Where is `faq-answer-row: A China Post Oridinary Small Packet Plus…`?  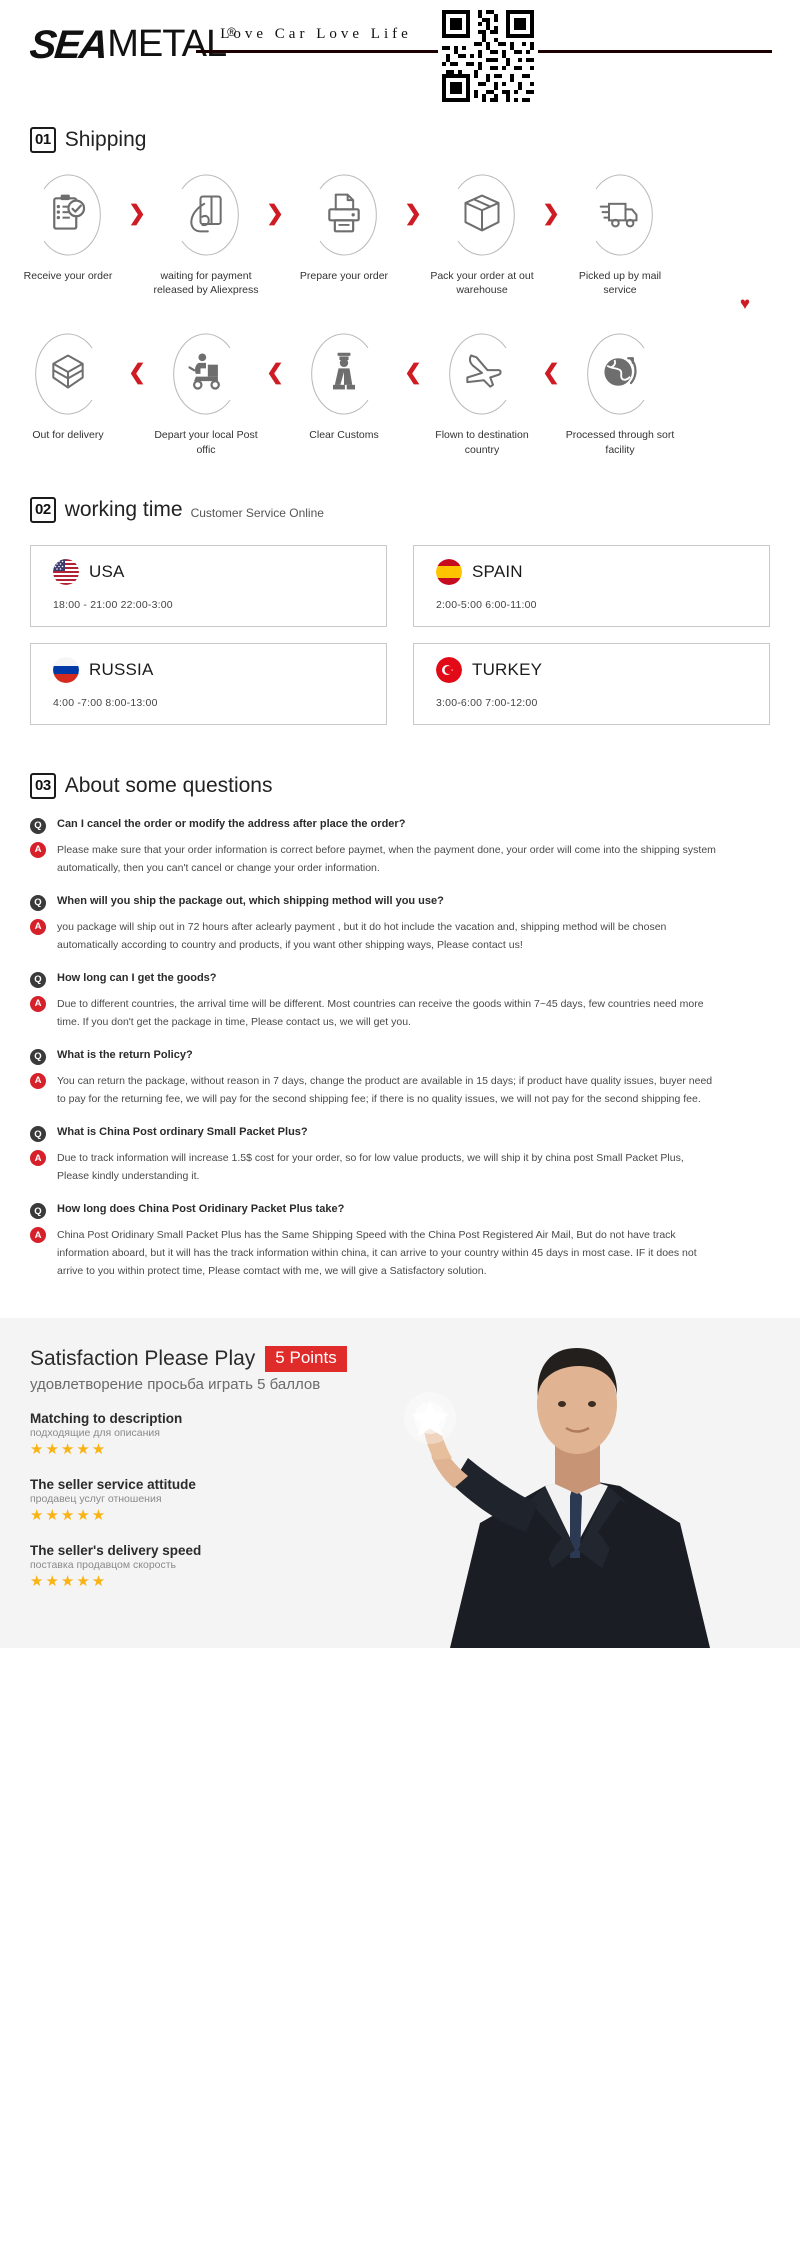
faq-answer-row: A China Post Oridinary Small Packet Plus… is located at coordinates (400, 1253).